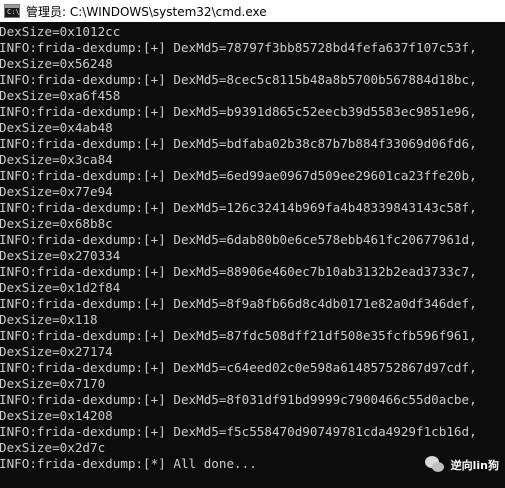 The width and height of the screenshot is (505, 488). I want to click on cmd-icon-text: C:\, so click(13, 12).